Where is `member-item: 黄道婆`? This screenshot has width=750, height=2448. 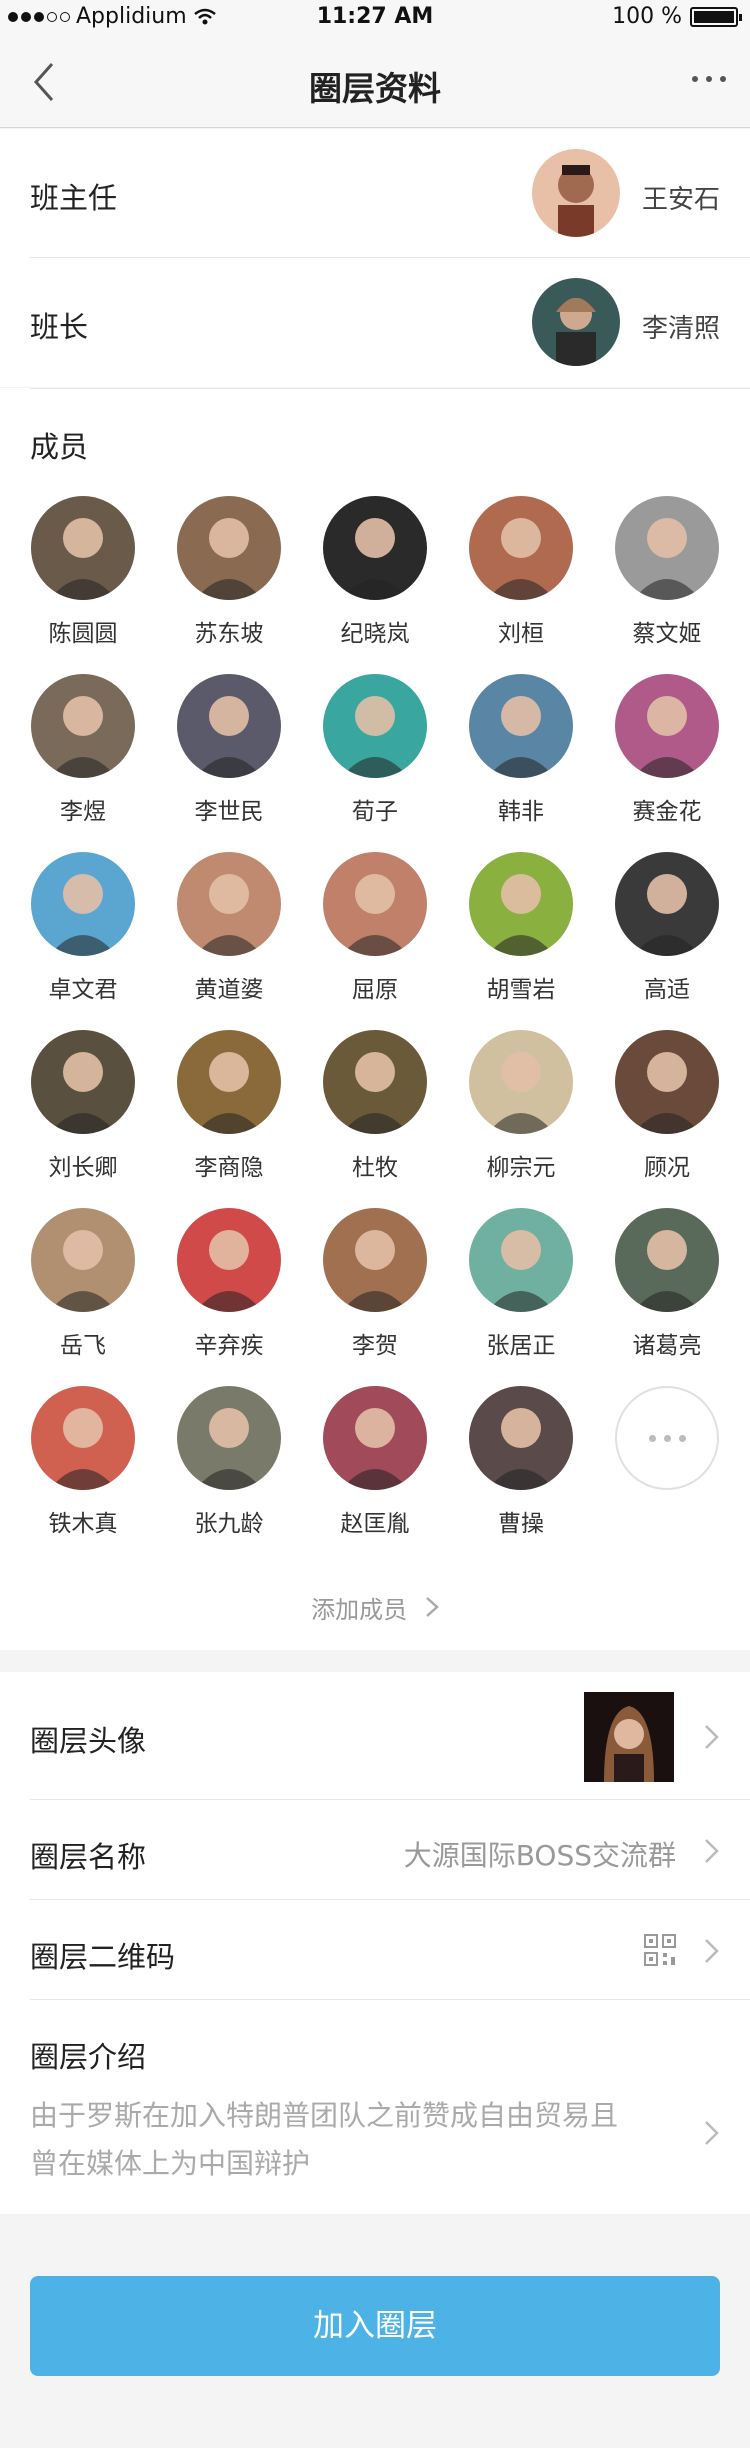
member-item: 黄道婆 is located at coordinates (229, 928).